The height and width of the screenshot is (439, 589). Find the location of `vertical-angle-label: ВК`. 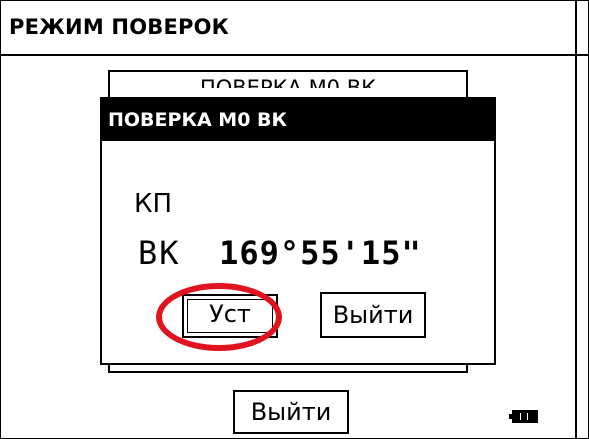

vertical-angle-label: ВК is located at coordinates (159, 253).